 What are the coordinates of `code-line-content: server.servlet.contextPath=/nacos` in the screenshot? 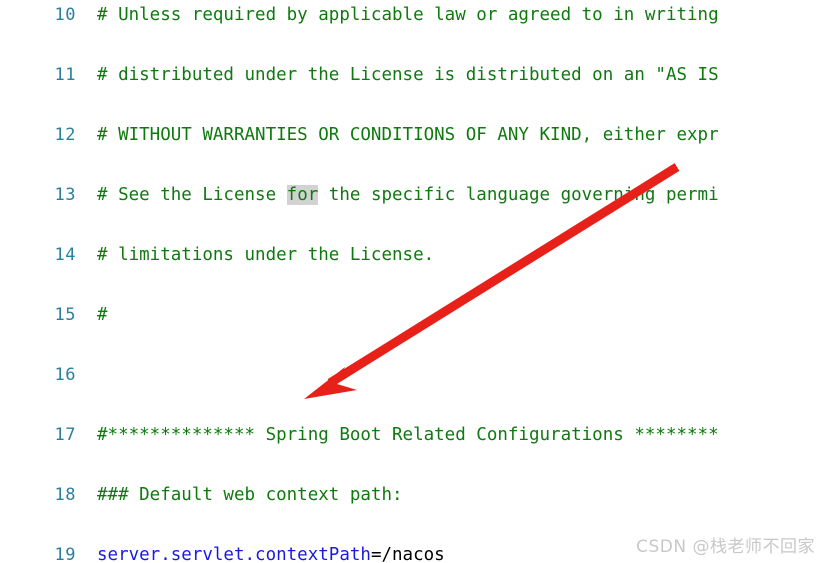 It's located at (271, 551).